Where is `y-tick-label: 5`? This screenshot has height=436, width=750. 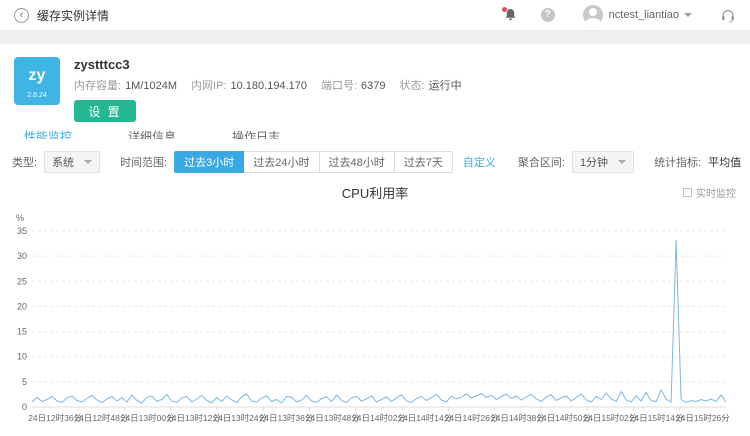 y-tick-label: 5 is located at coordinates (24, 382).